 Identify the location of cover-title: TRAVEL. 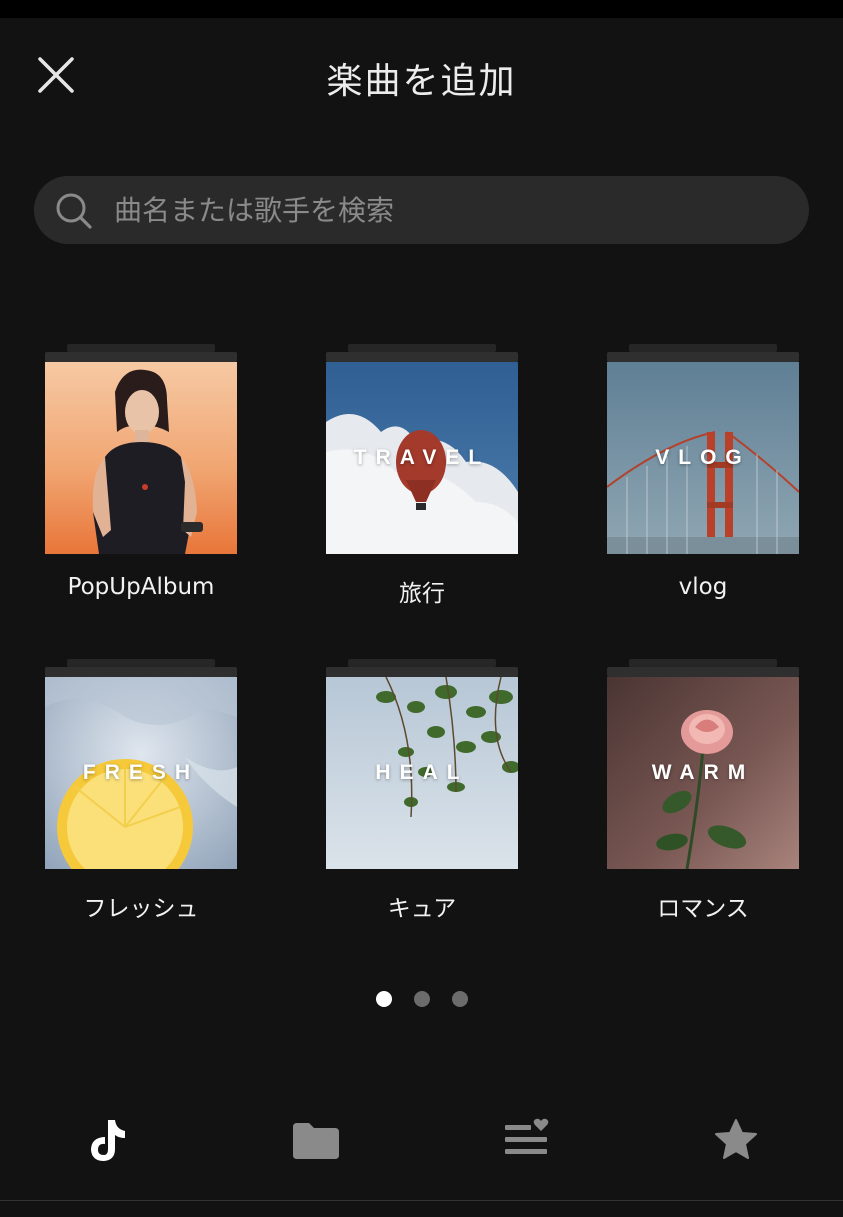
(422, 457).